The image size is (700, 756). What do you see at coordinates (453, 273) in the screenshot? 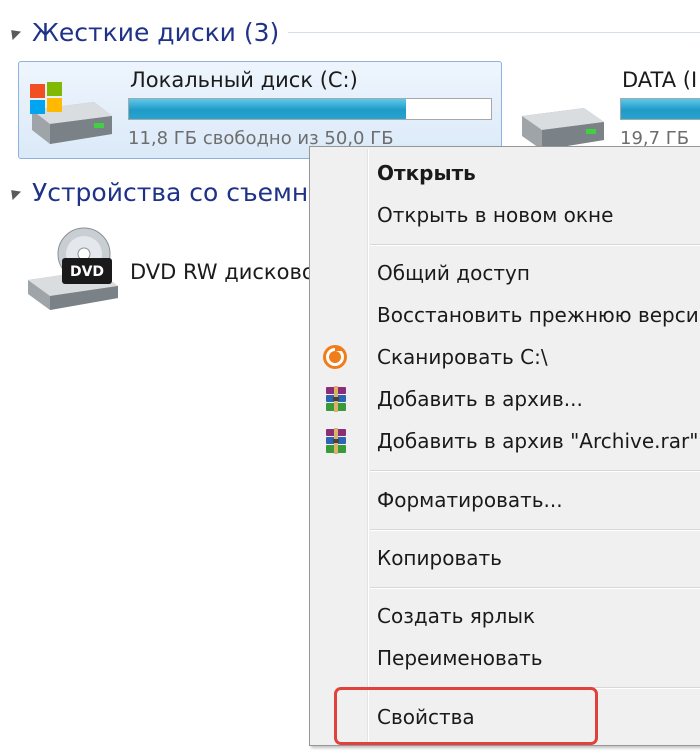
I see `menu-item-sharing-label: Общий доступ` at bounding box center [453, 273].